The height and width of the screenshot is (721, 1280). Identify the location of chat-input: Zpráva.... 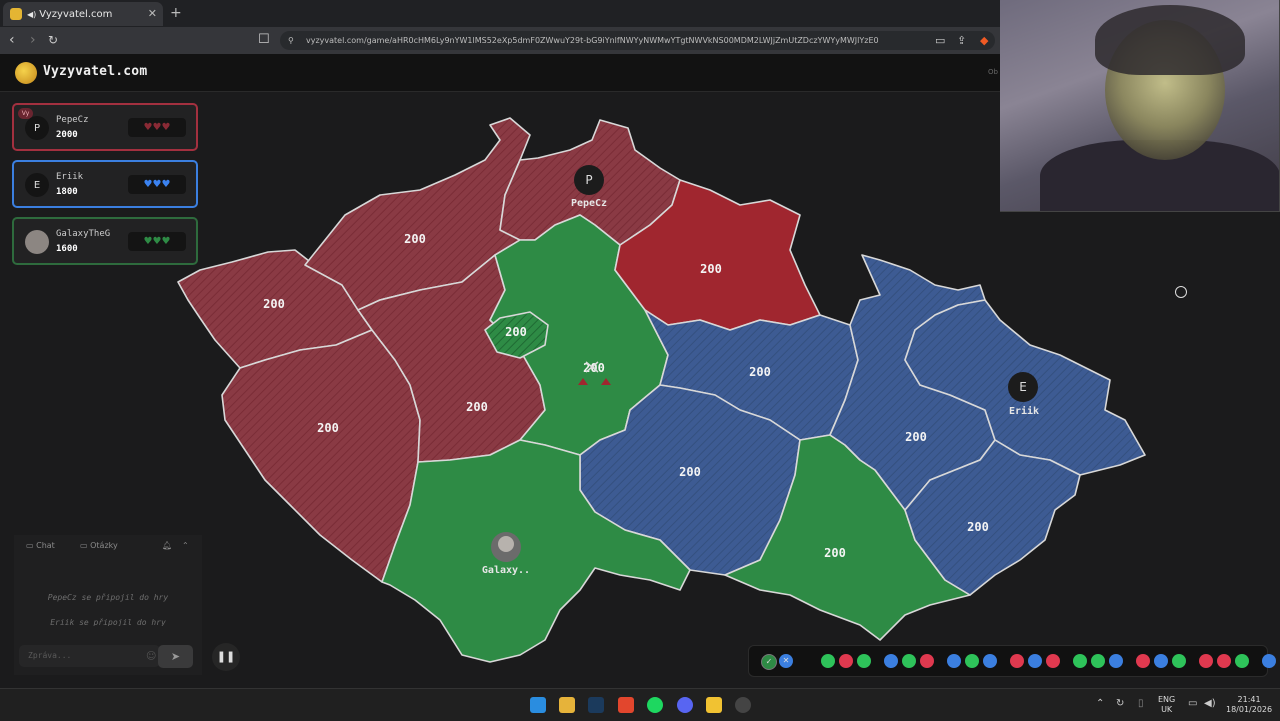
(89, 656).